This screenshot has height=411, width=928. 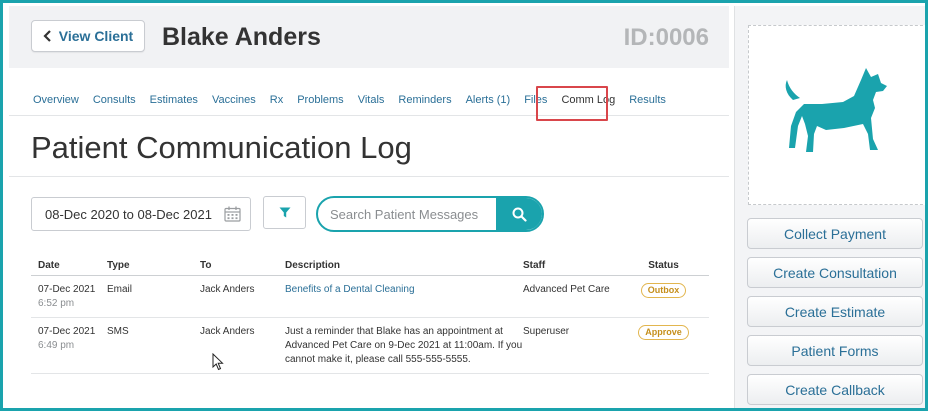 I want to click on tab-estimates: Estimates, so click(x=174, y=100).